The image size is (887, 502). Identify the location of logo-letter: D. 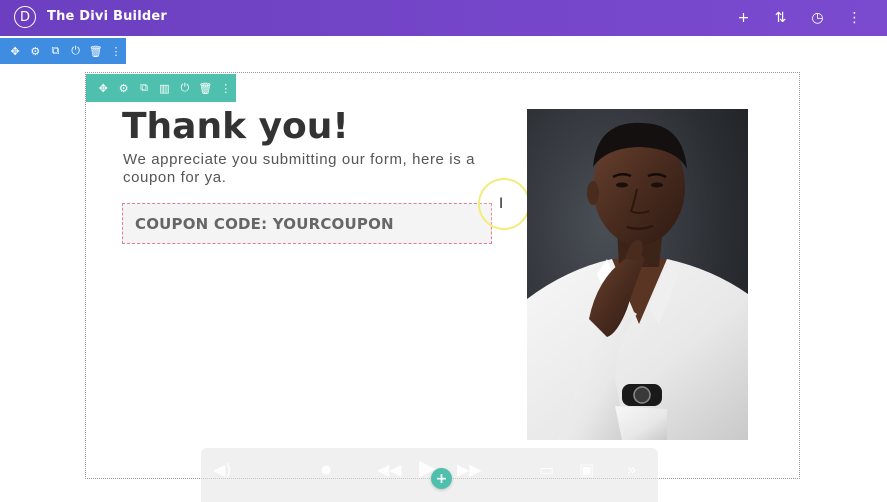
(24, 17).